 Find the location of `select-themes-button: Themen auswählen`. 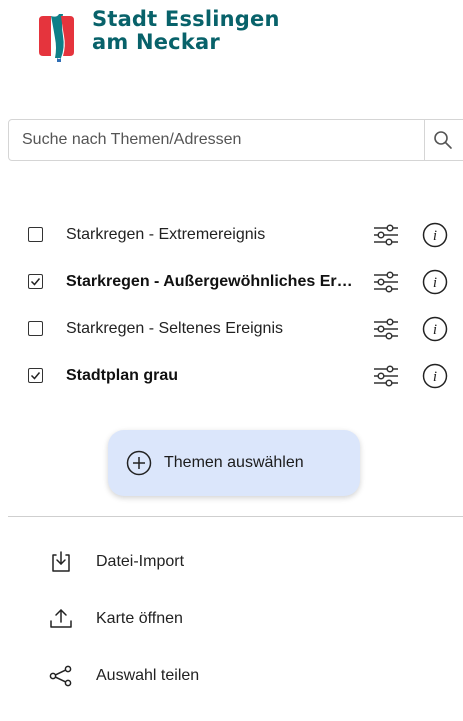

select-themes-button: Themen auswählen is located at coordinates (234, 463).